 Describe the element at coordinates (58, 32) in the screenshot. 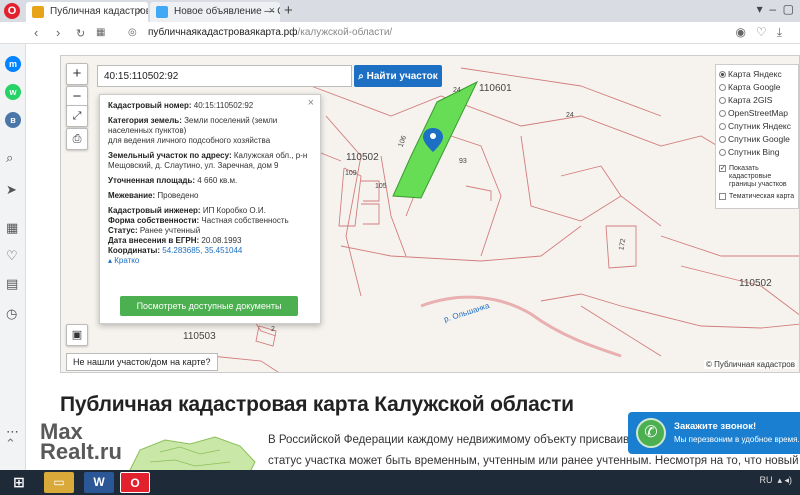

I see `forward-icon: ›` at that location.